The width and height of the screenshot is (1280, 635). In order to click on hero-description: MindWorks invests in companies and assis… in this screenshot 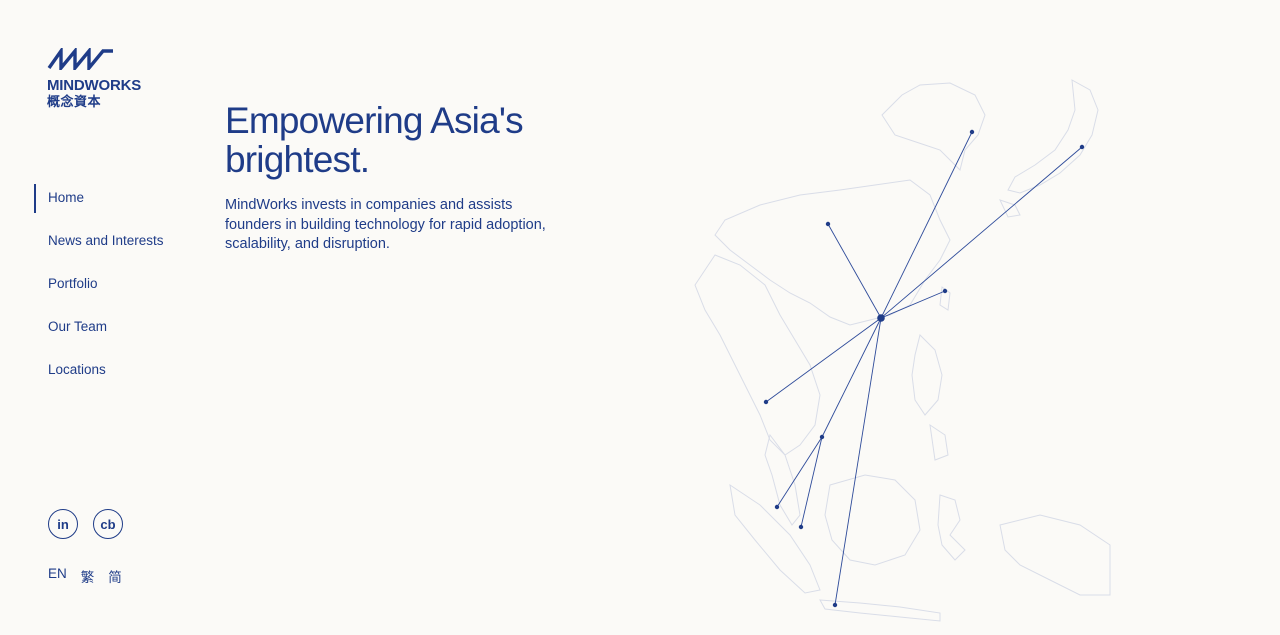, I will do `click(385, 224)`.